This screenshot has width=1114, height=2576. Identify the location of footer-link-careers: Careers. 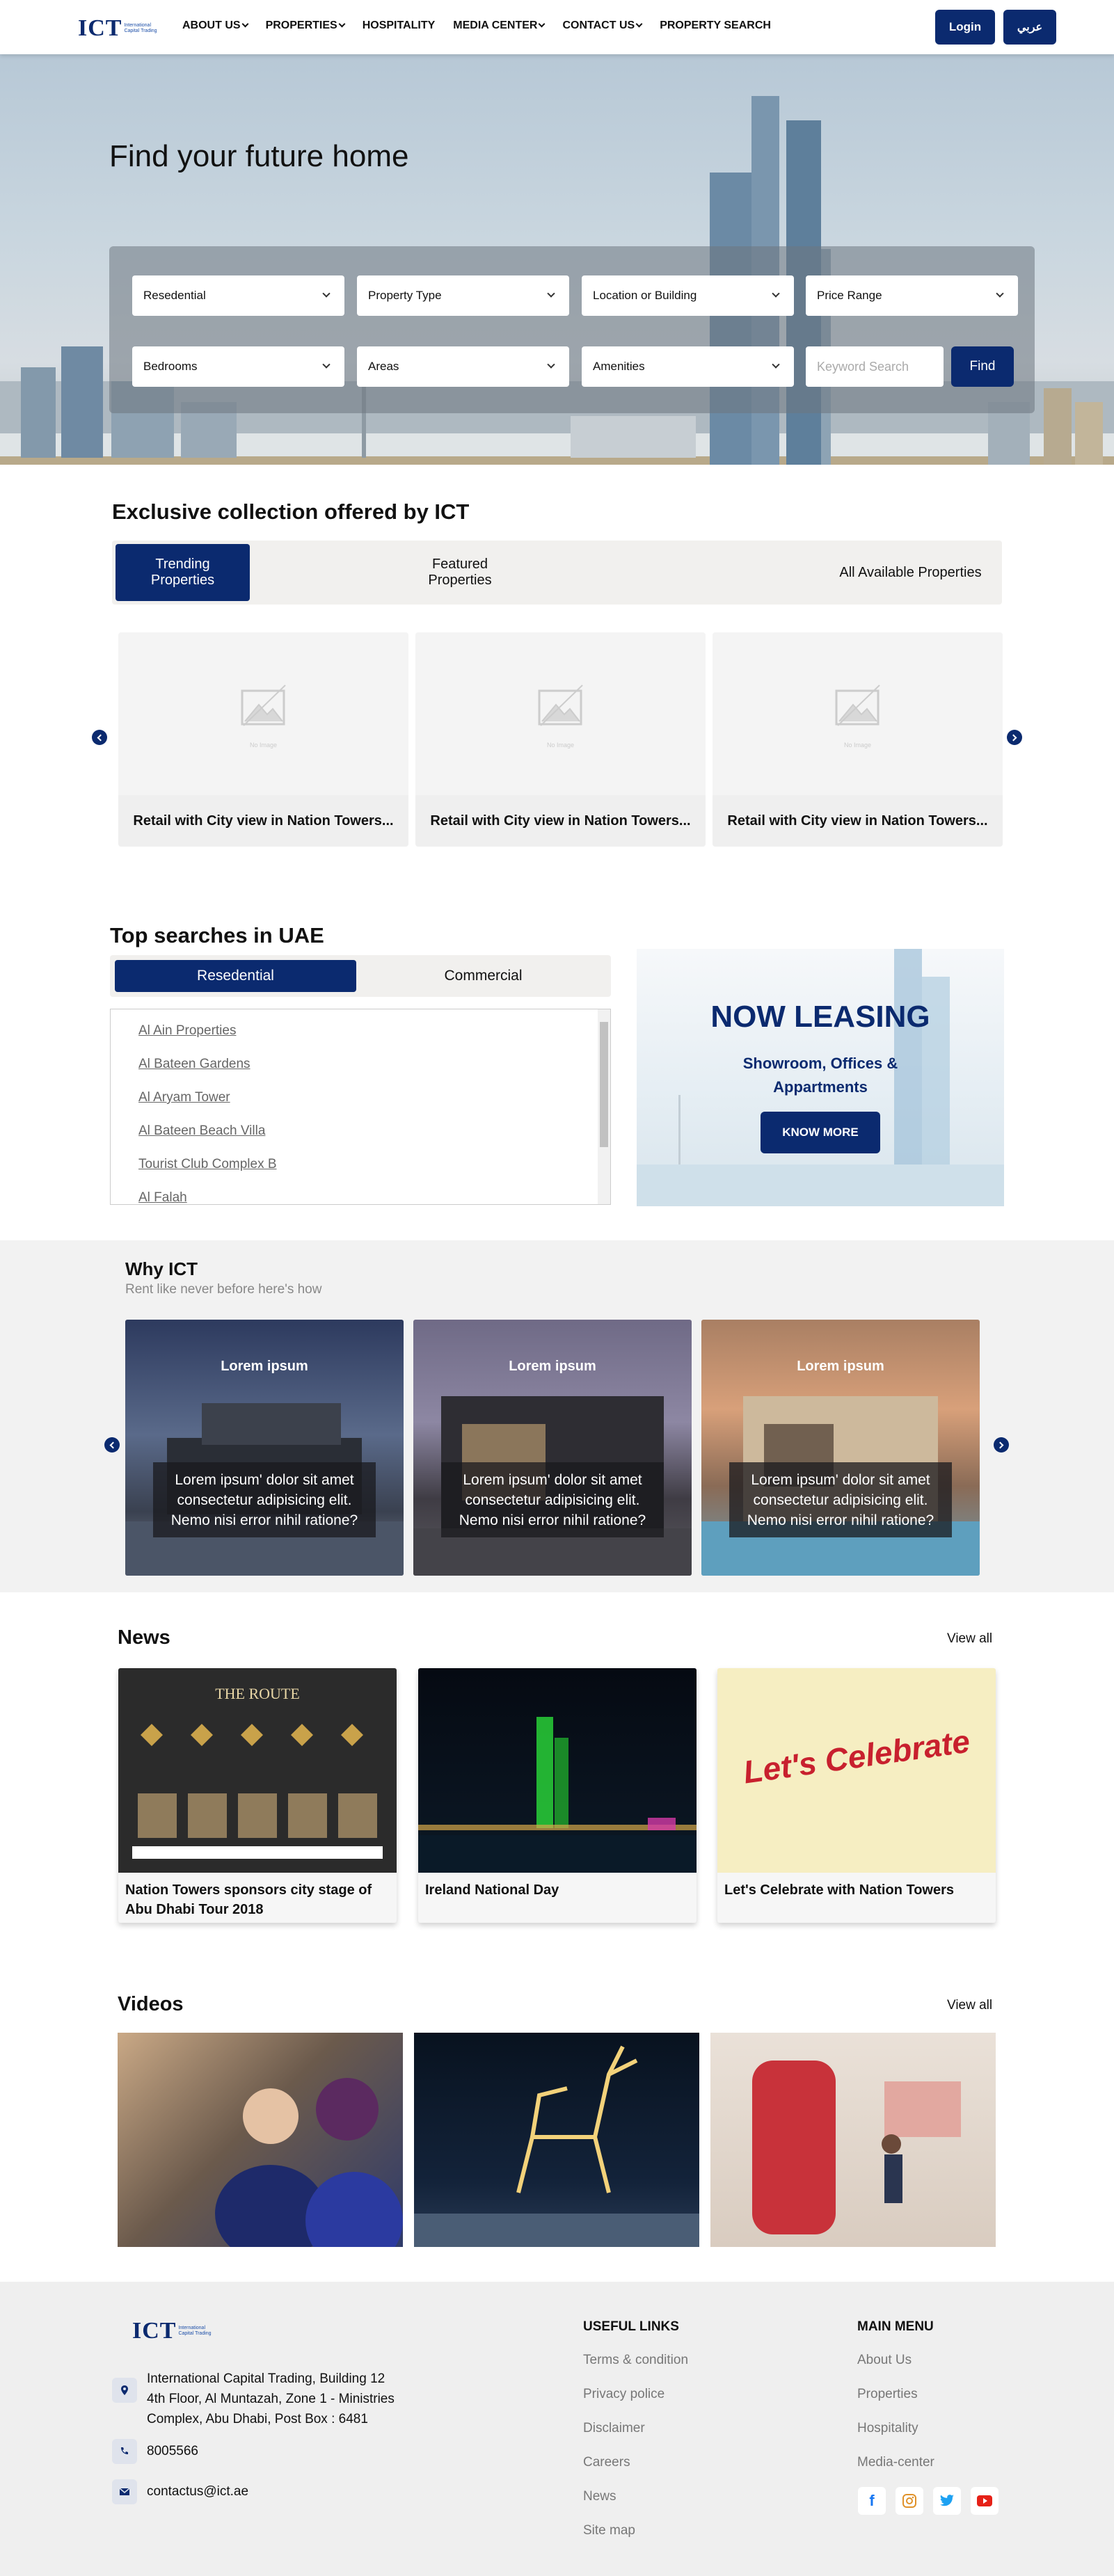
(607, 2462).